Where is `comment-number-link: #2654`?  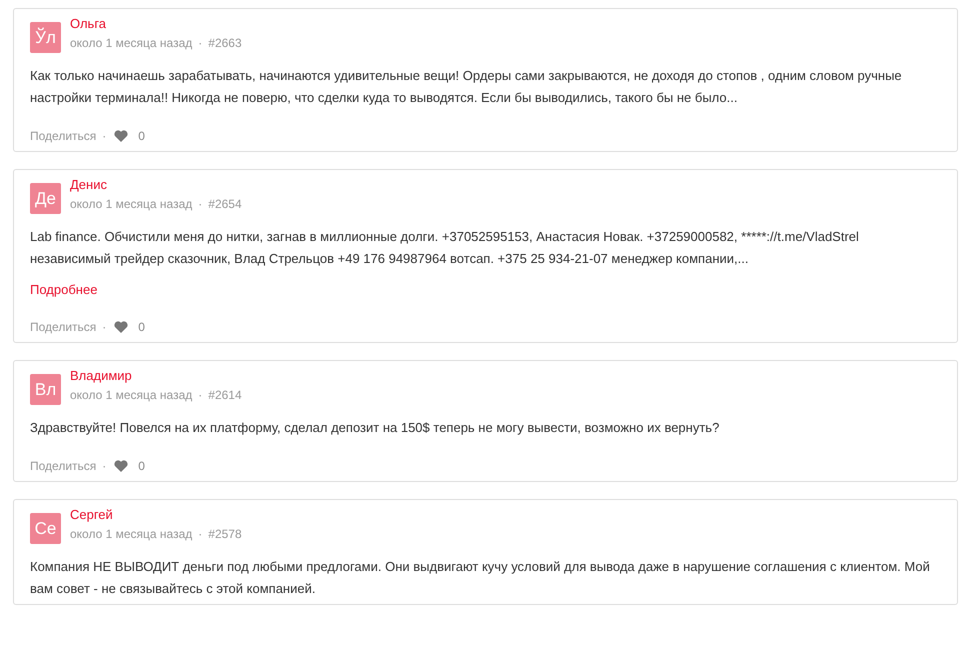
comment-number-link: #2654 is located at coordinates (225, 204).